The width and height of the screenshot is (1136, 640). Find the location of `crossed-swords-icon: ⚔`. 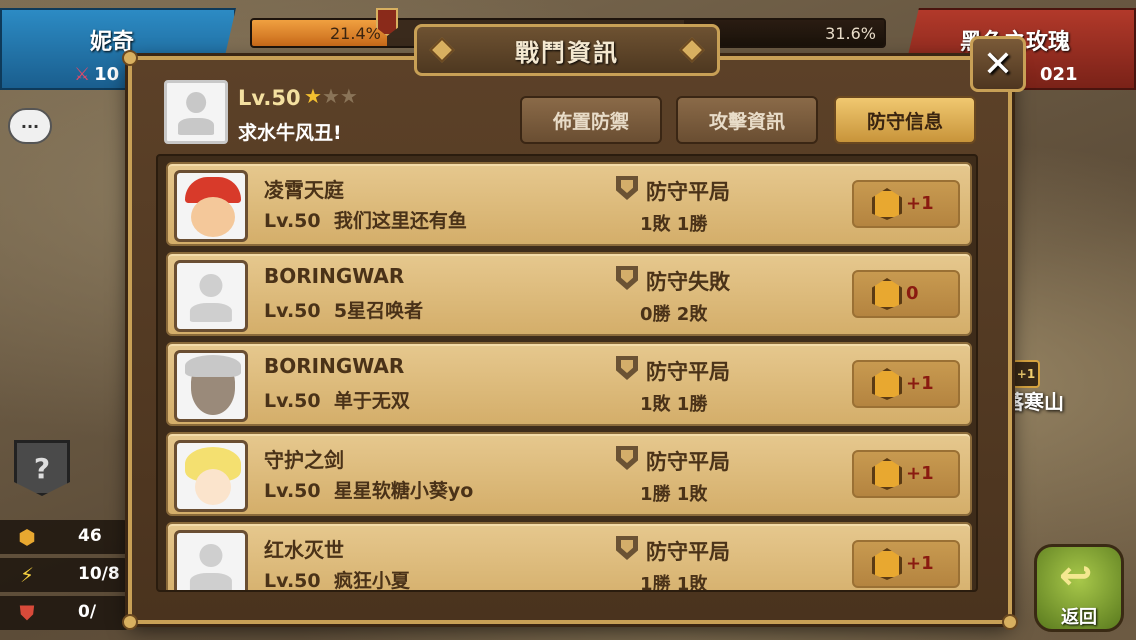

crossed-swords-icon: ⚔ is located at coordinates (82, 74).